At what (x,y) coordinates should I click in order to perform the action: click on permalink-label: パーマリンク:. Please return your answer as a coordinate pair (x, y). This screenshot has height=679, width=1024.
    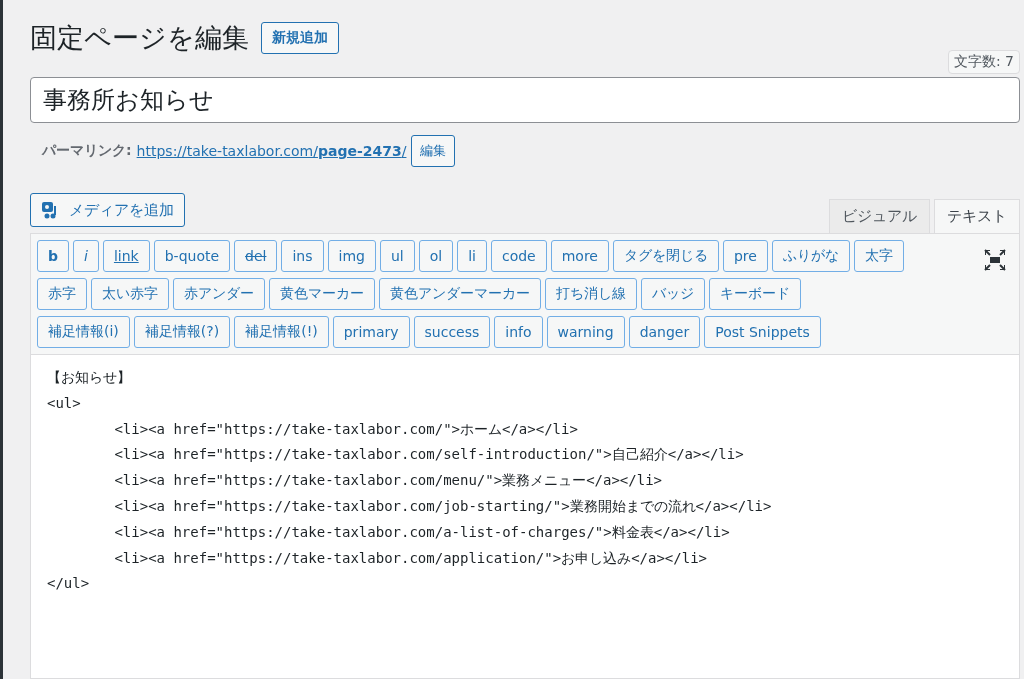
    Looking at the image, I should click on (87, 151).